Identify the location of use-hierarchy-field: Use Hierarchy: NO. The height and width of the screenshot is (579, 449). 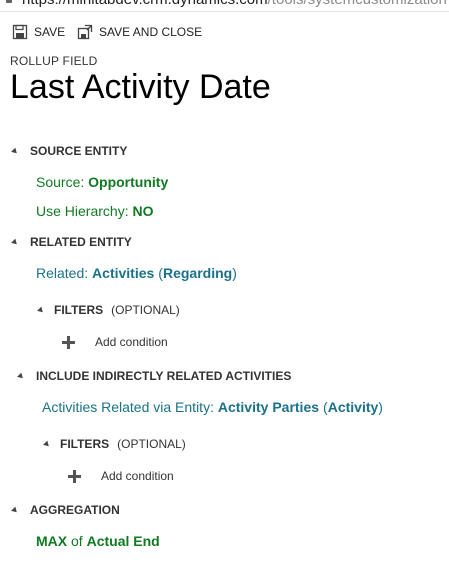
(94, 211).